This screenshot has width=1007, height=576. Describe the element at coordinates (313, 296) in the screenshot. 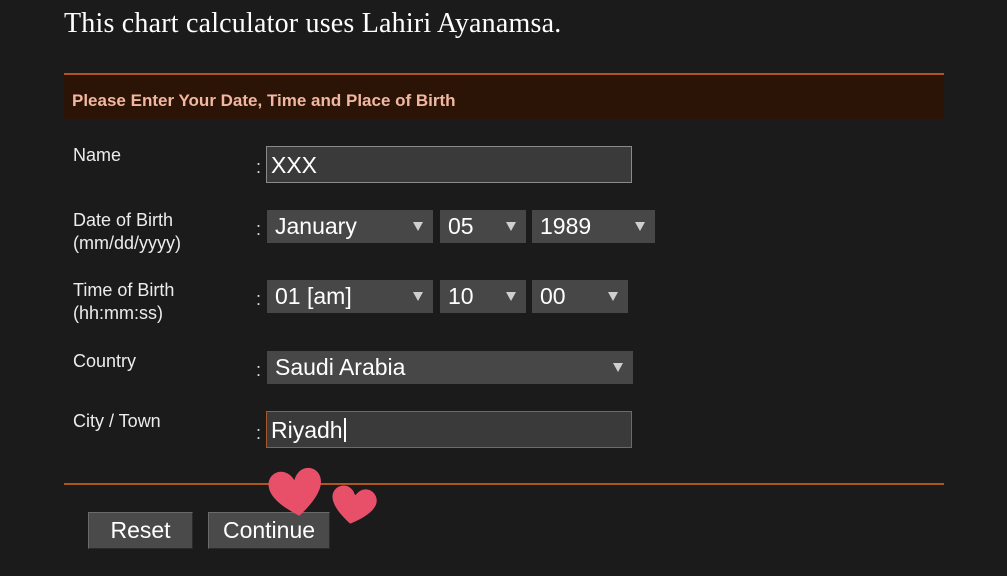

I see `tob-hour-value: 01 [am]` at that location.